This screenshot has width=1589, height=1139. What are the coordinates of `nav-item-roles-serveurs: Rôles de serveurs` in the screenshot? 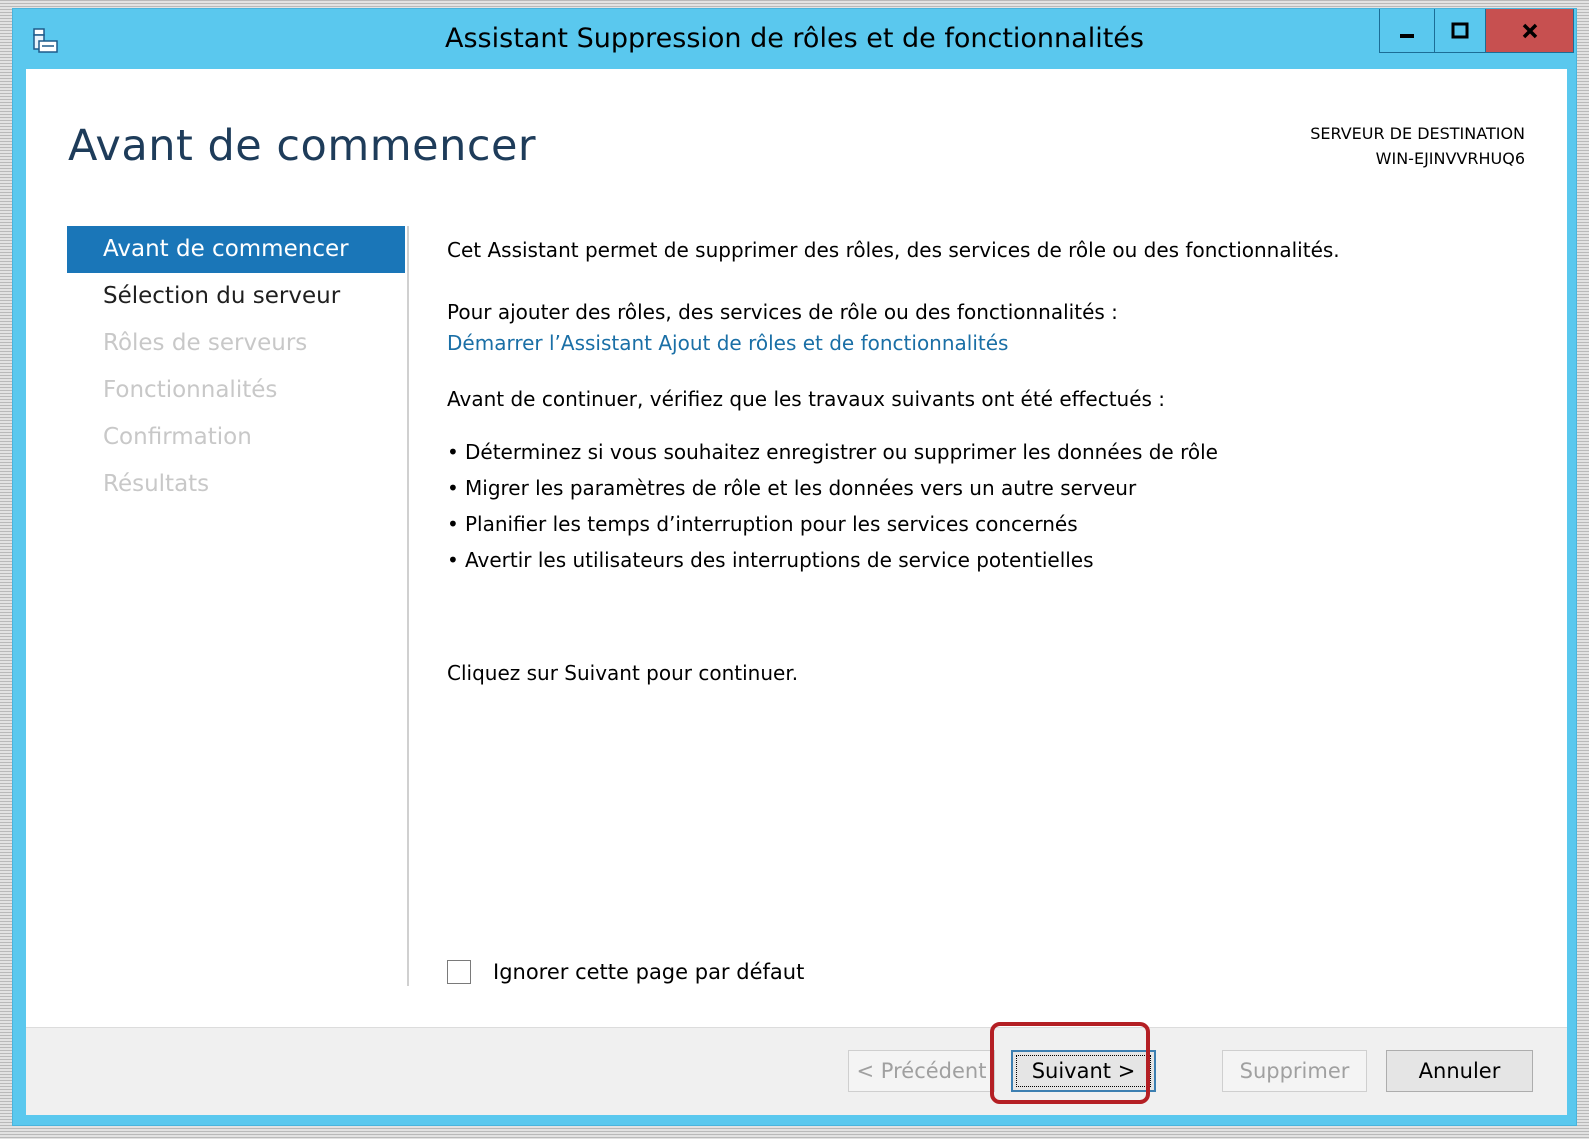 It's located at (205, 343).